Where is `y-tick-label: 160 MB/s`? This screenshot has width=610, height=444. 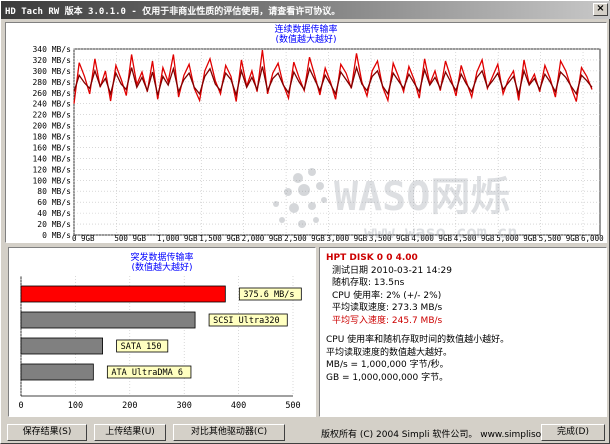
y-tick-label: 160 MB/s is located at coordinates (51, 147).